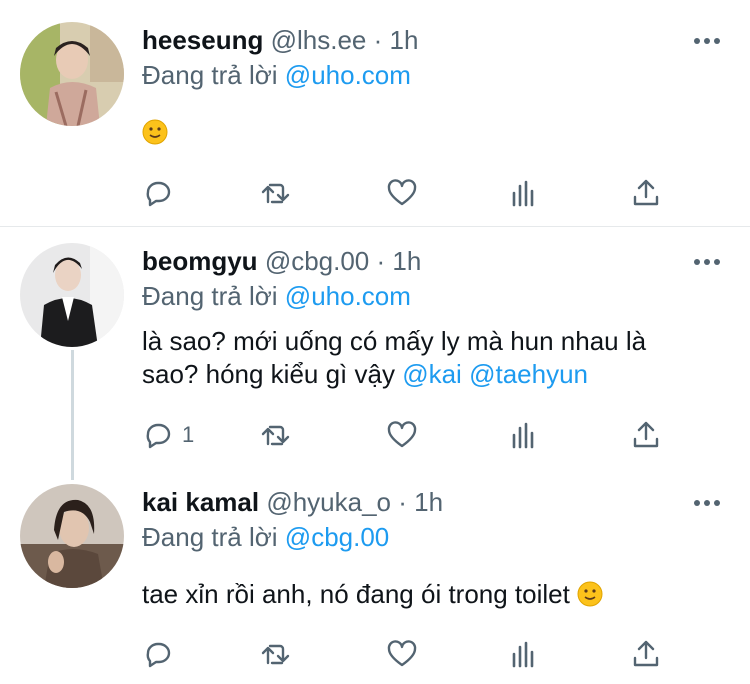 Image resolution: width=750 pixels, height=684 pixels. I want to click on tweet-text-line: sao? hóng kiểu gì vậy @kai @taehyun, so click(432, 374).